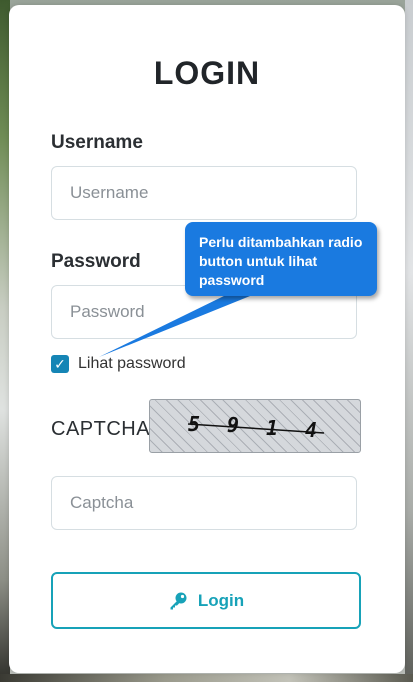 The image size is (413, 682). I want to click on show-password-checkbox: ✓, so click(60, 364).